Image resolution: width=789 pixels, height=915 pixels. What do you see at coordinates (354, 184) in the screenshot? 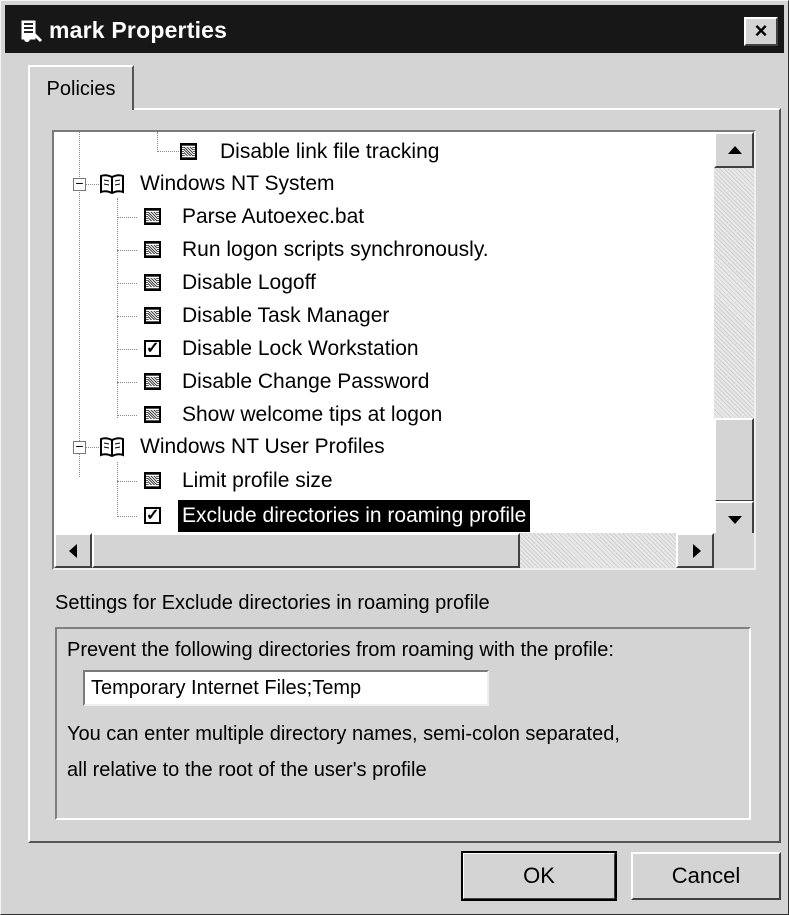
I see `tree-category: − Windows NT System` at bounding box center [354, 184].